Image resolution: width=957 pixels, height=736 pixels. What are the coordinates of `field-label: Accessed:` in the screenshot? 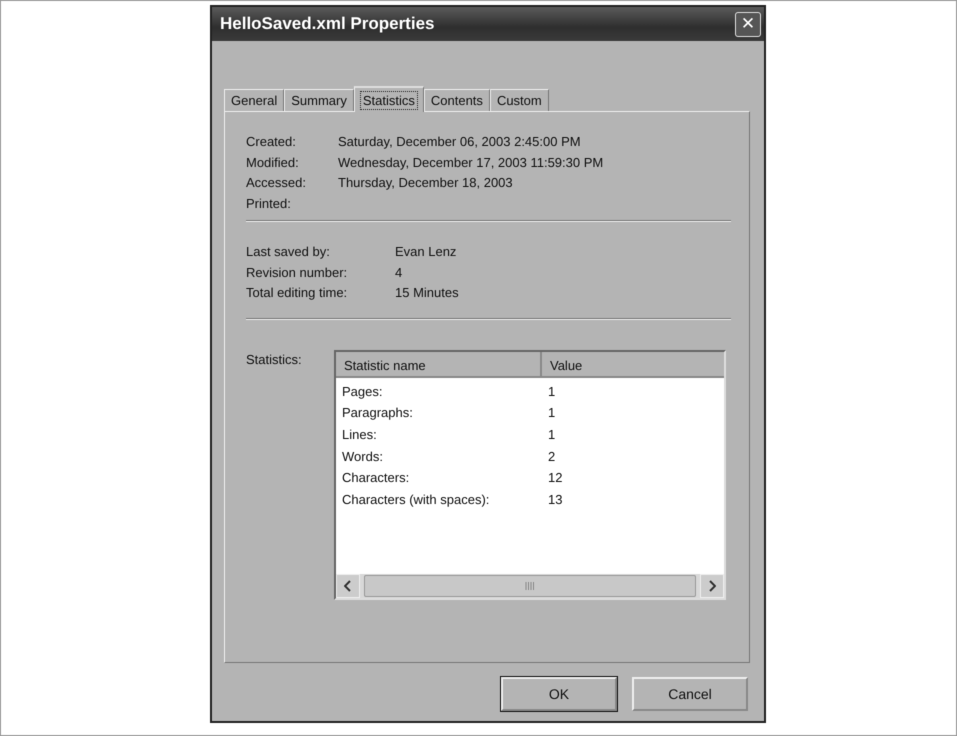 It's located at (276, 183).